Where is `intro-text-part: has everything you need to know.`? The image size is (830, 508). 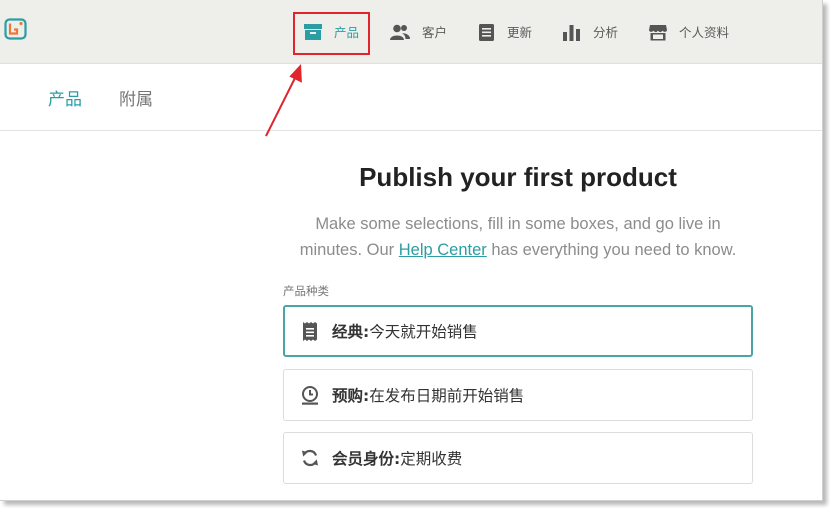
intro-text-part: has everything you need to know. is located at coordinates (611, 250).